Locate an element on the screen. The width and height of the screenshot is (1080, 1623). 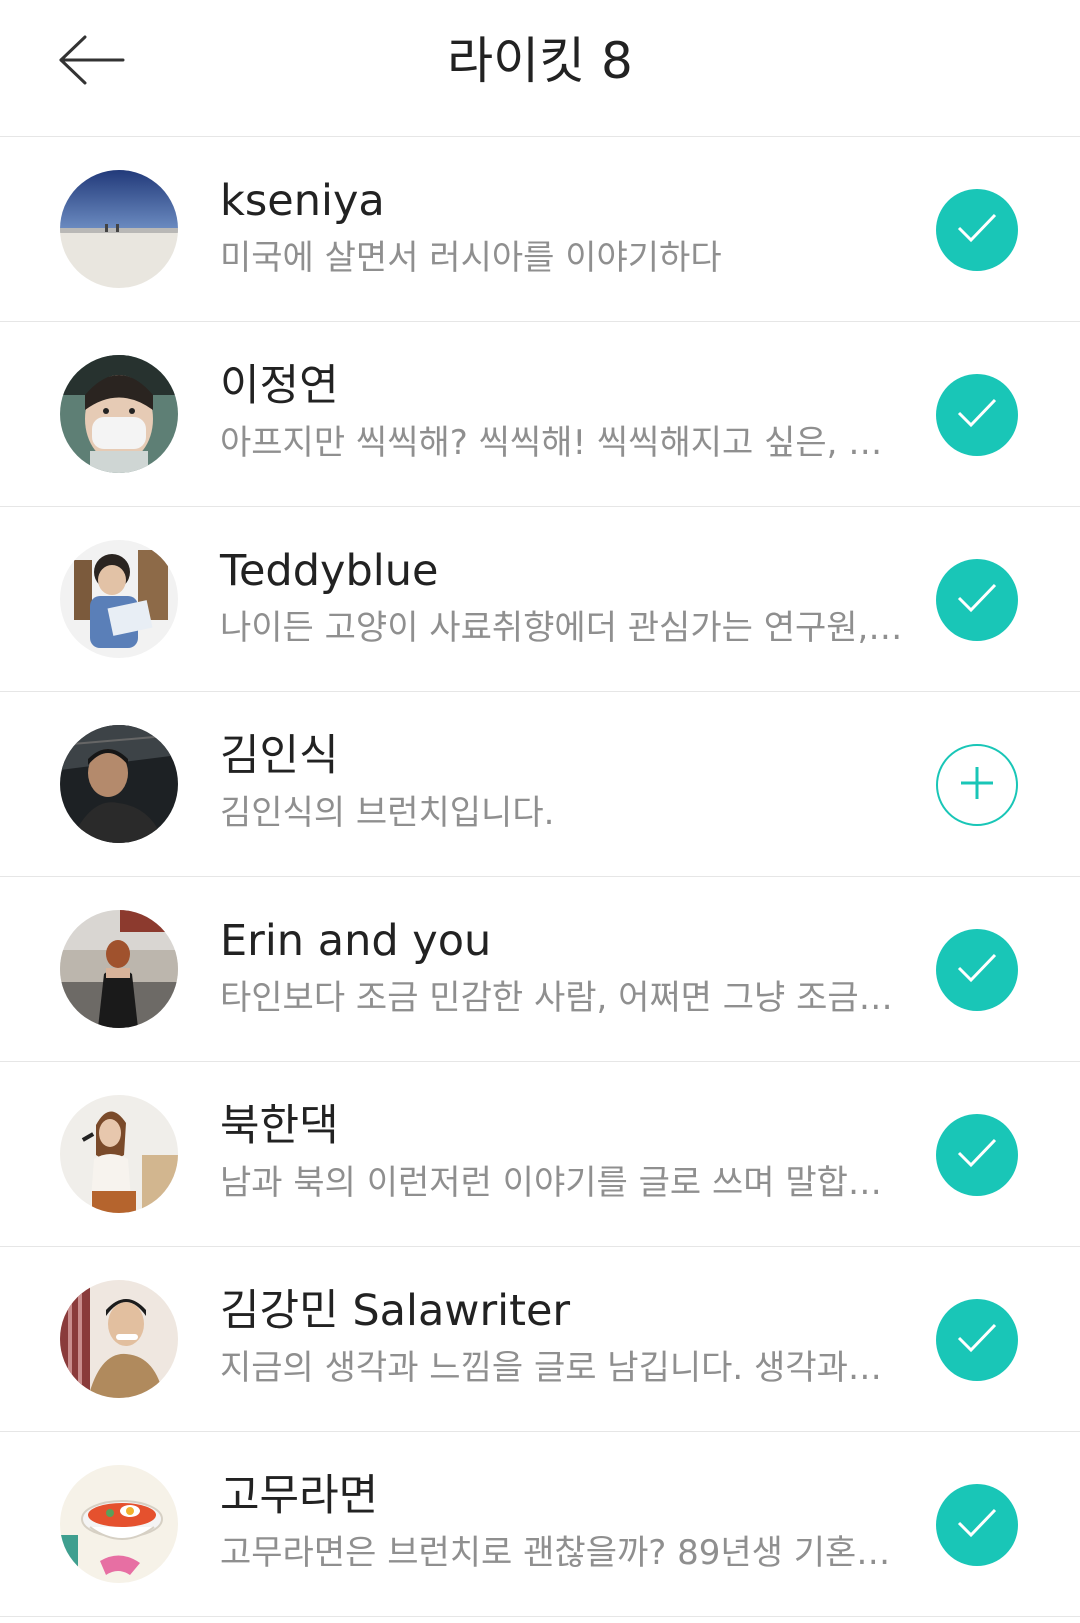
user-description: 김인식의 브런치입니다. is located at coordinates (387, 813).